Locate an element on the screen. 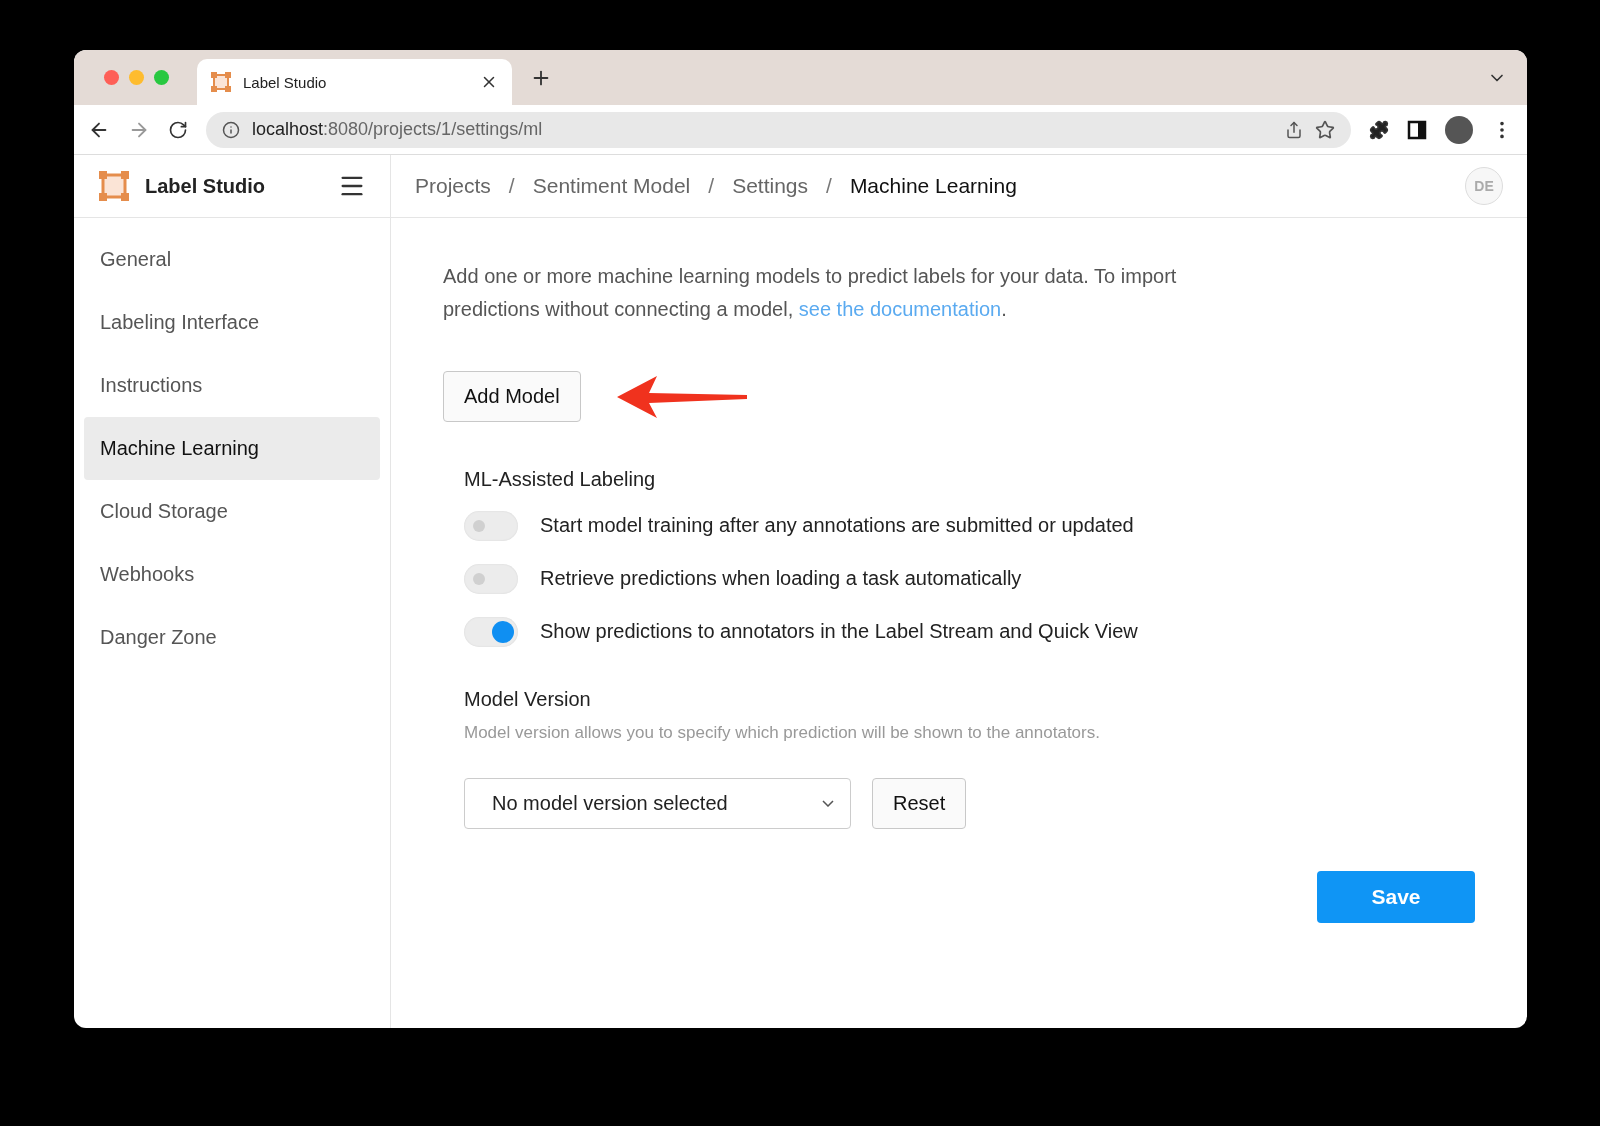  app-name: Label Studio is located at coordinates (205, 186).